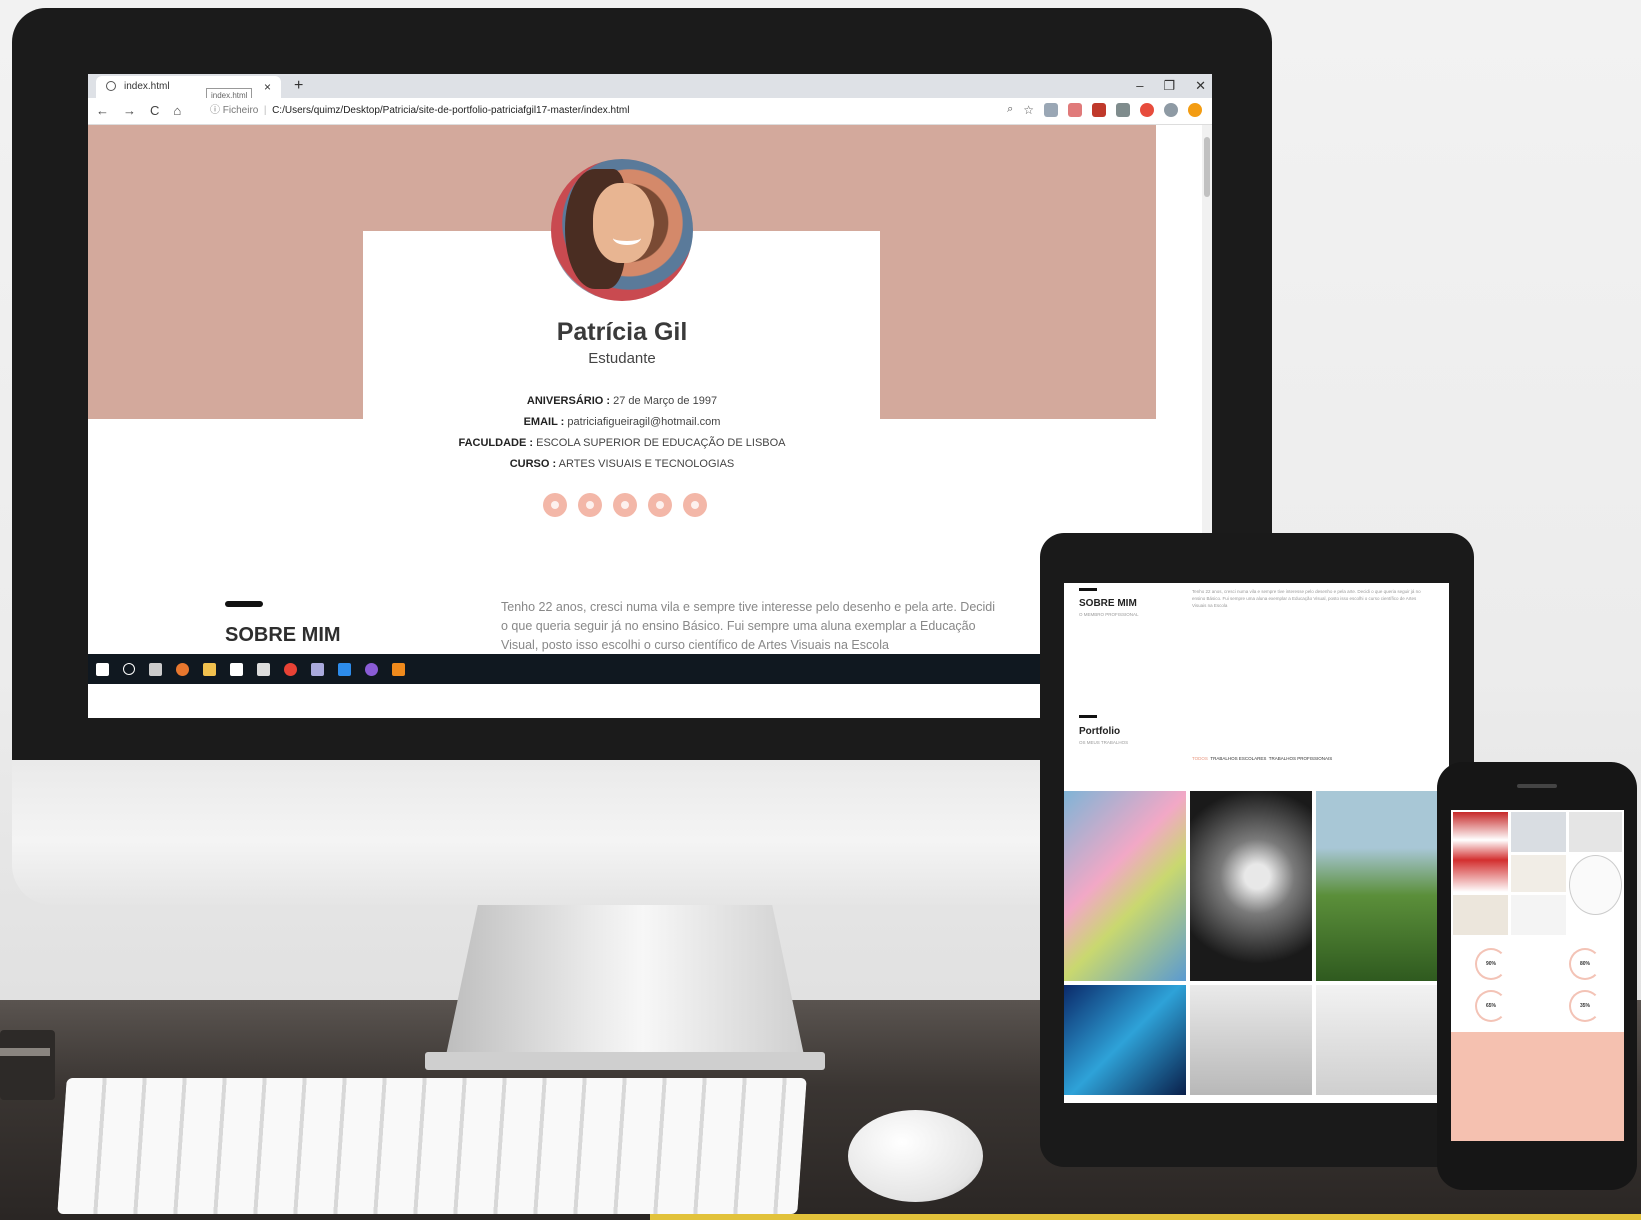 The width and height of the screenshot is (1641, 1220). I want to click on filter-all: TODOS, so click(1200, 758).